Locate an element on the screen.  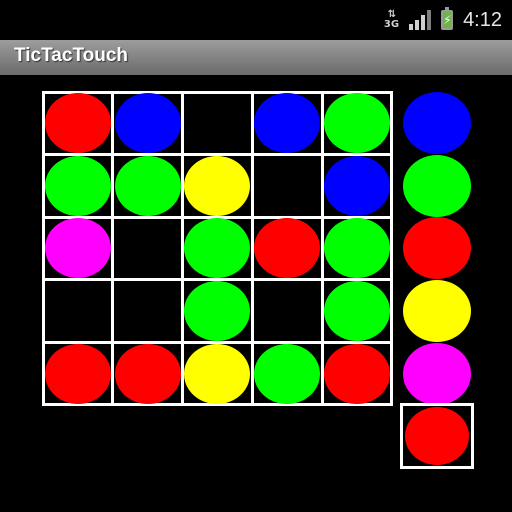
palette-option-magenta is located at coordinates (437, 373).